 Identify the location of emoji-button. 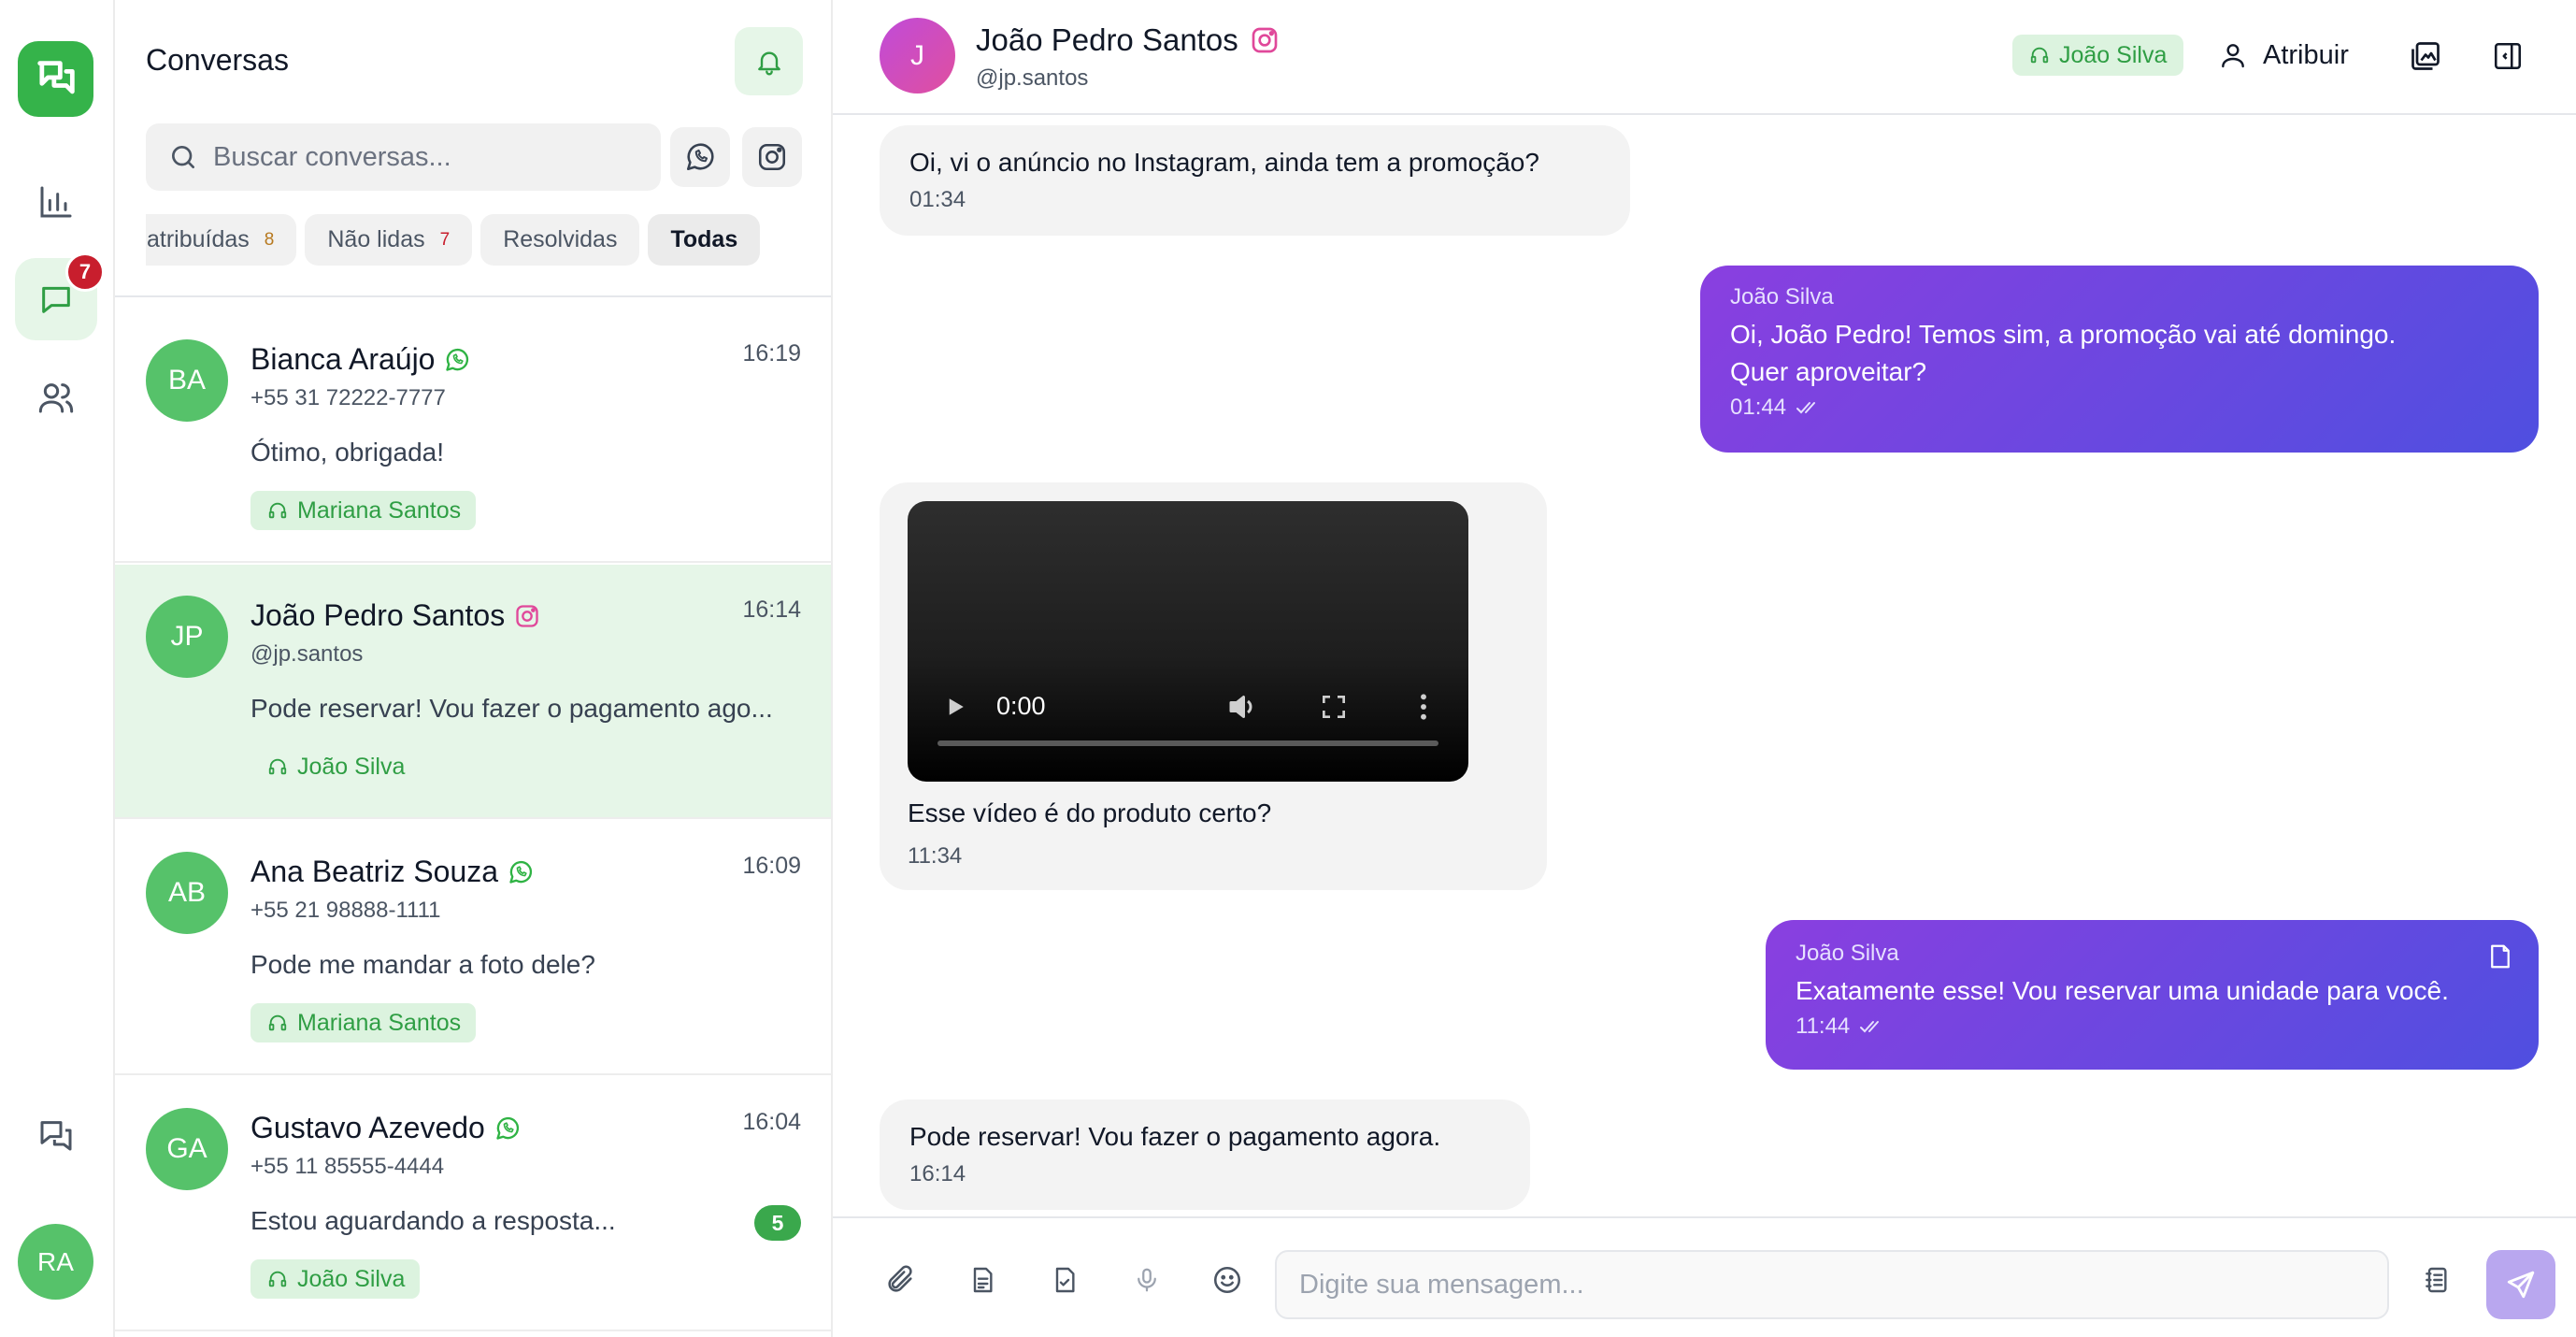
(1227, 1280).